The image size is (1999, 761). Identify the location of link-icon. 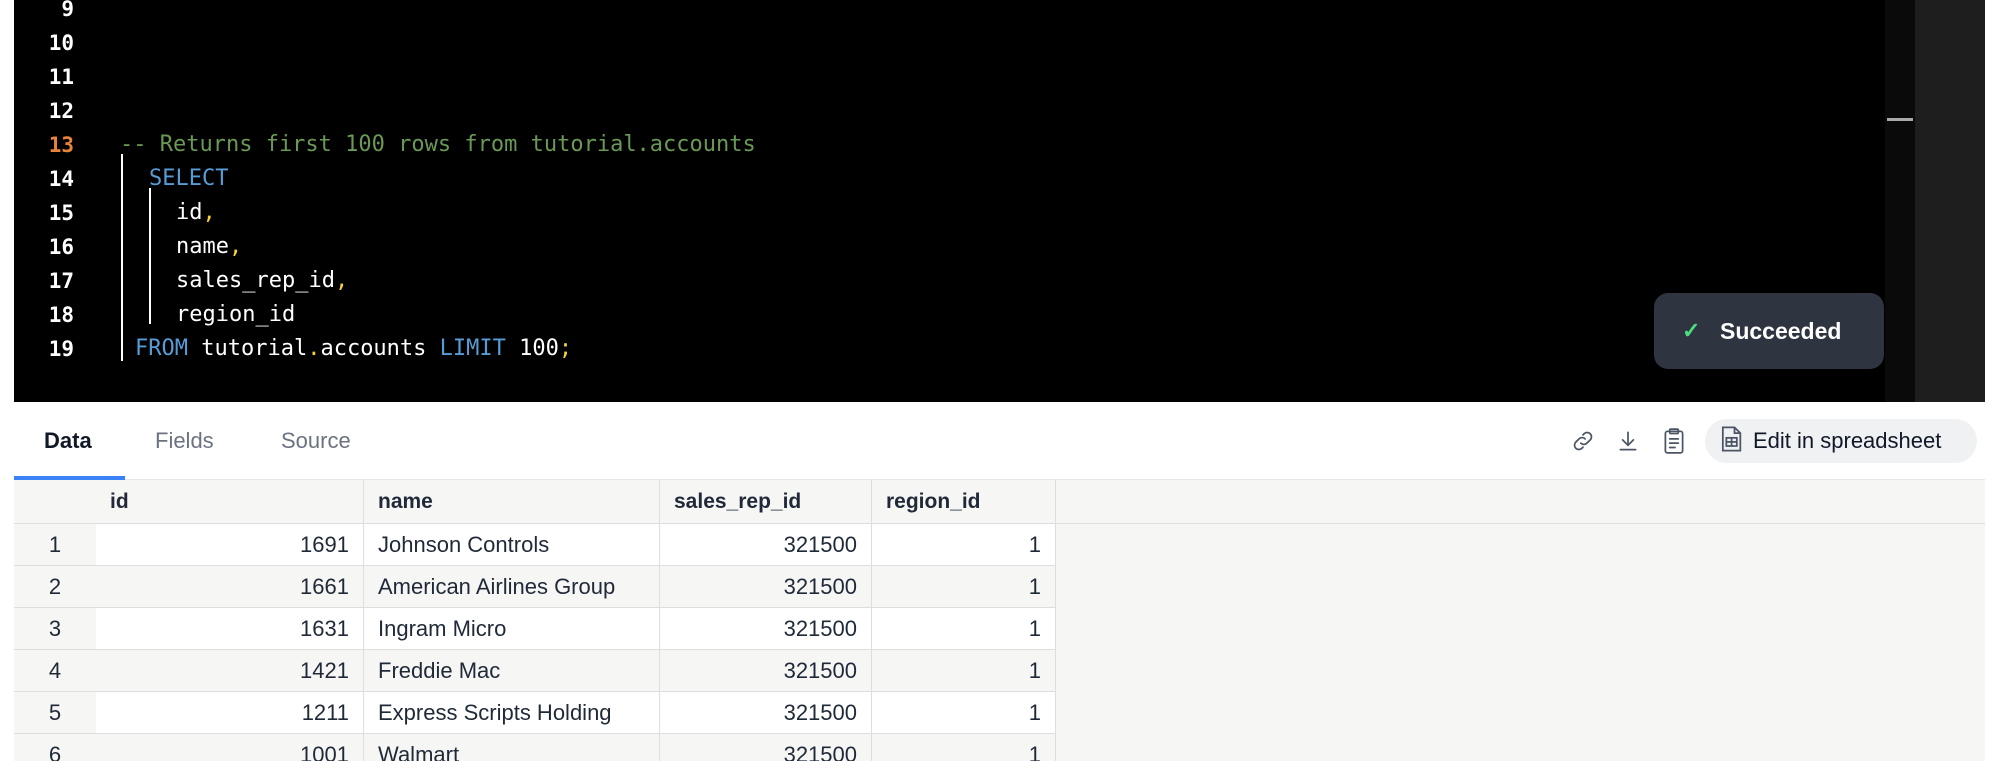
(1583, 441).